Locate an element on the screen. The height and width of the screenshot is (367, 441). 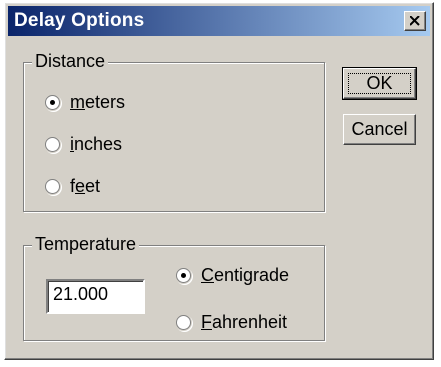
title-bar: Delay Options is located at coordinates (219, 21).